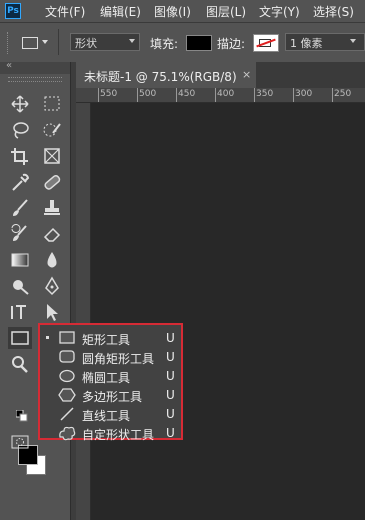  Describe the element at coordinates (105, 42) in the screenshot. I see `shape-mode-select: 形状` at that location.